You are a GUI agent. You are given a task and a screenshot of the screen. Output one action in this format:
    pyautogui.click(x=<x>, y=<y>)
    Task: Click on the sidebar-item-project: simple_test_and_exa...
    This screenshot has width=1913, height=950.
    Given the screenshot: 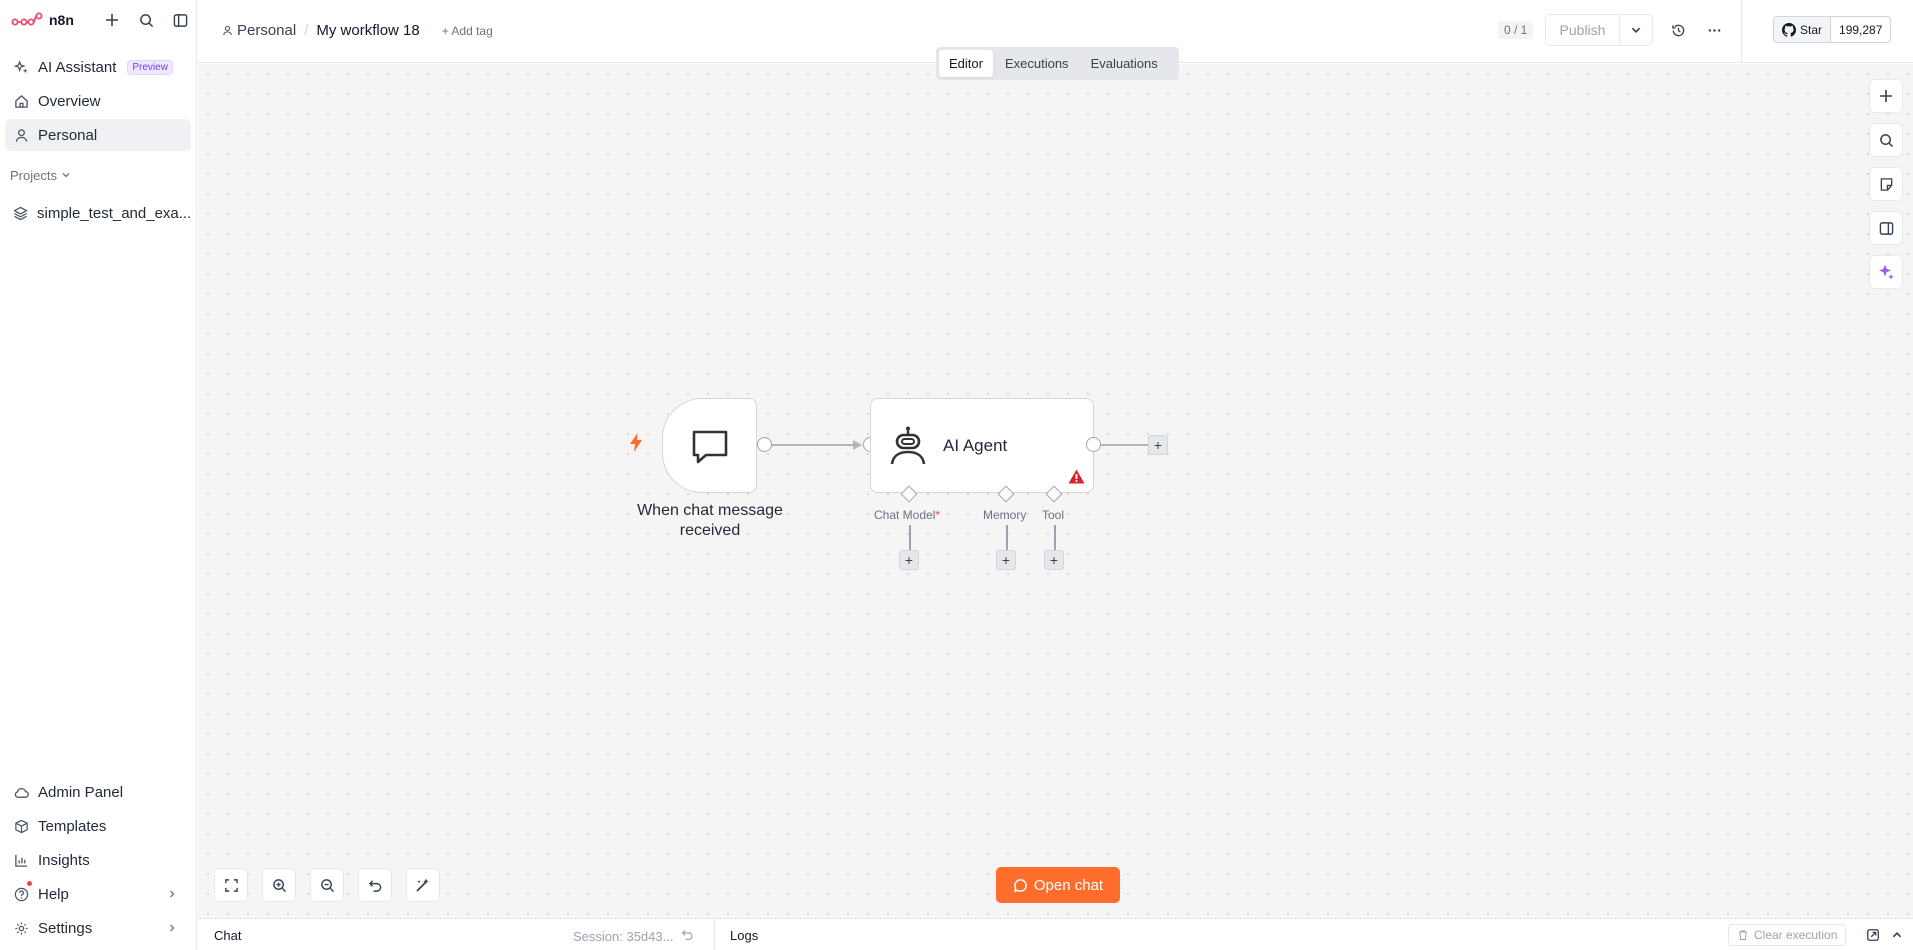 What is the action you would take?
    pyautogui.click(x=98, y=213)
    